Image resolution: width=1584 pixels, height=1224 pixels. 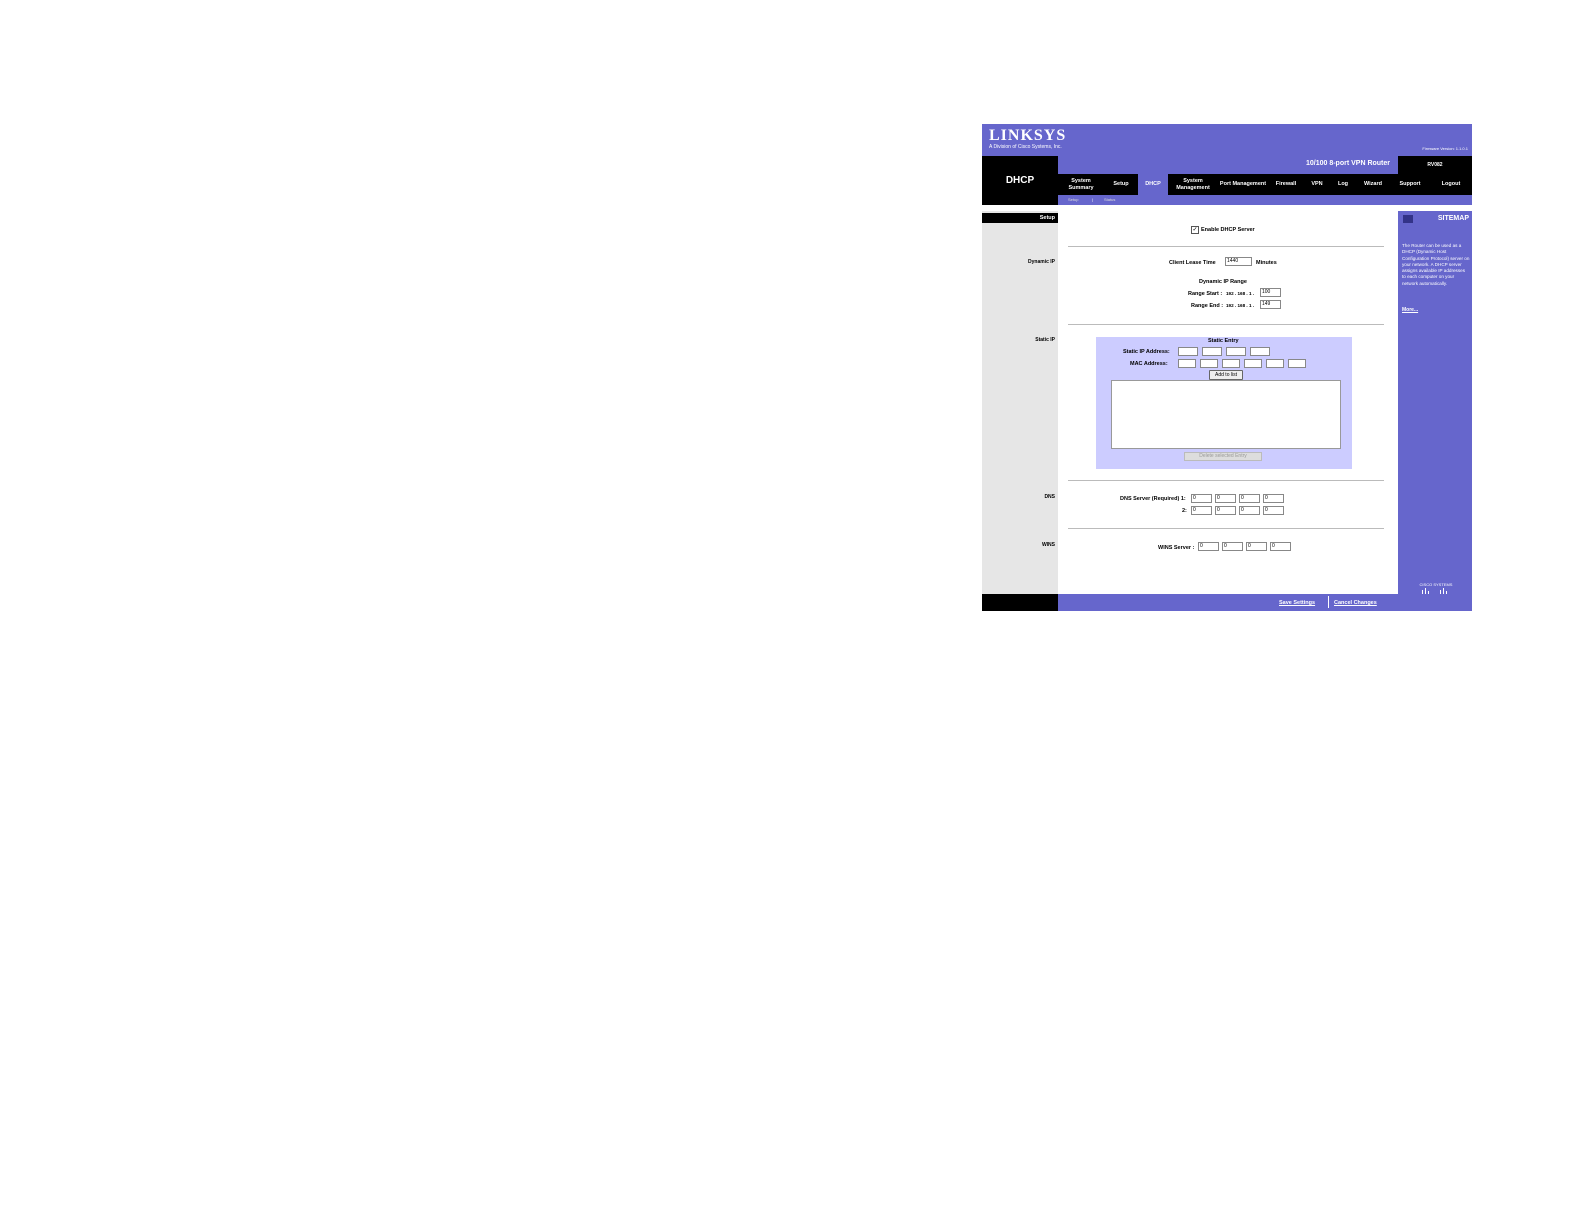 What do you see at coordinates (1328, 602) in the screenshot?
I see `footer-divider` at bounding box center [1328, 602].